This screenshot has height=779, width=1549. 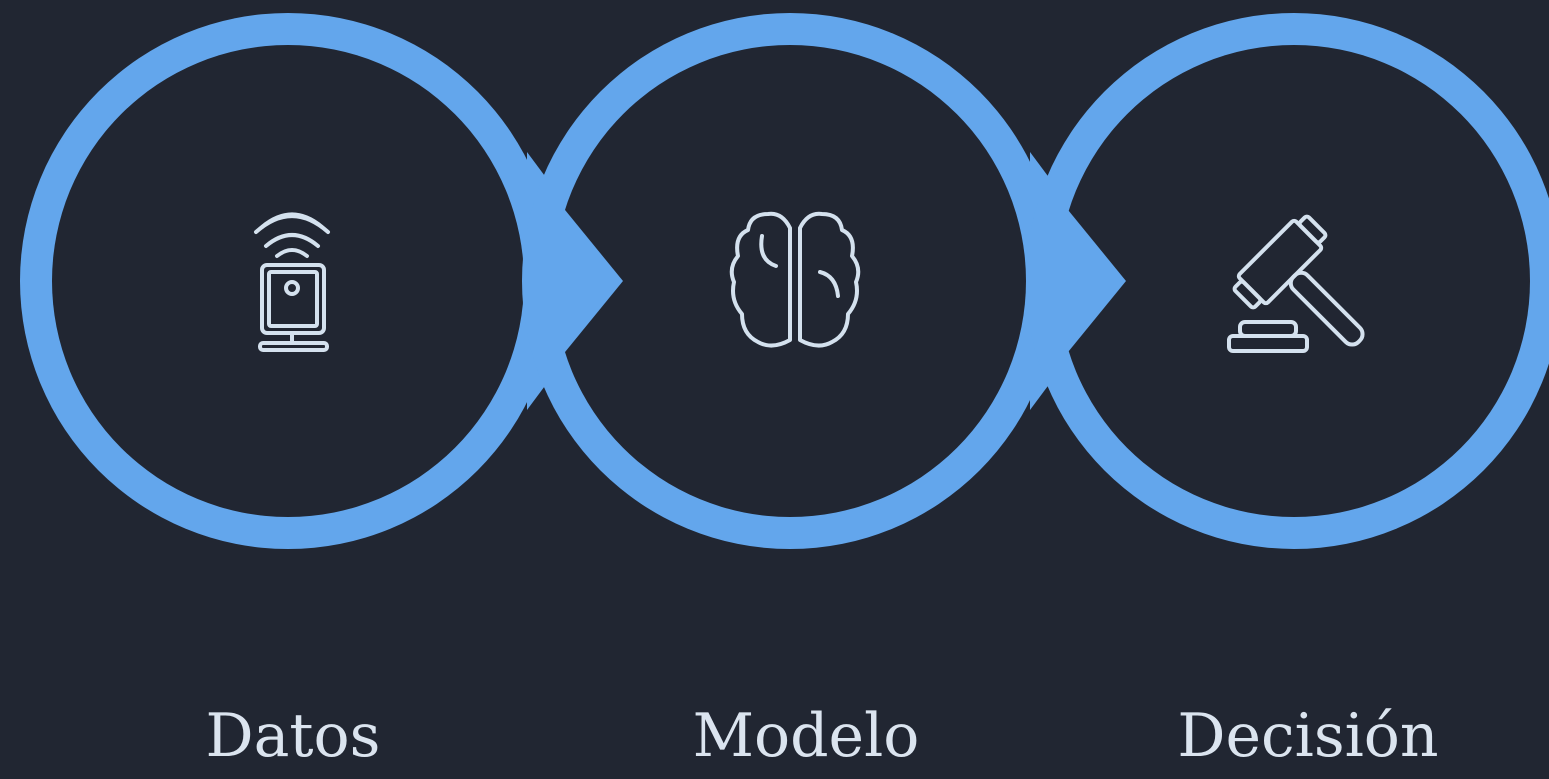 What do you see at coordinates (293, 736) in the screenshot?
I see `step-label-datos: Datos` at bounding box center [293, 736].